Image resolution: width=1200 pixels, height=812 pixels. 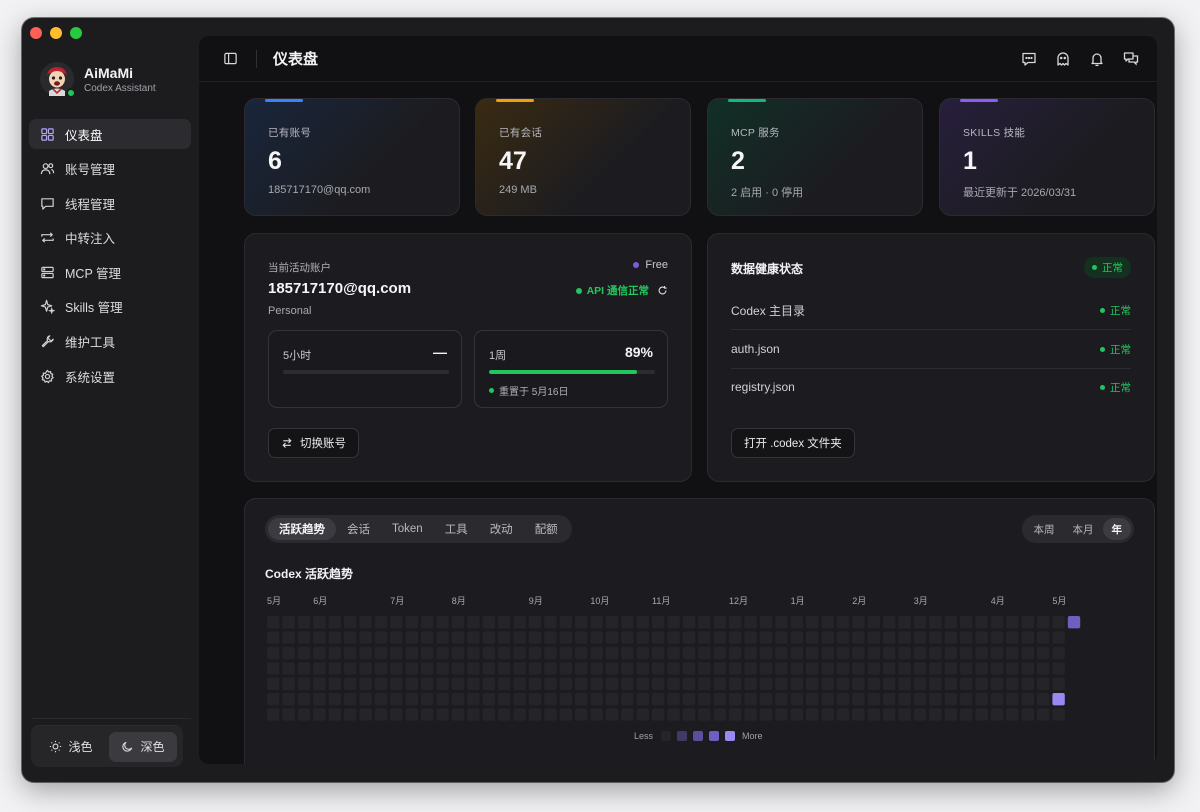 What do you see at coordinates (815, 157) in the screenshot?
I see `stat-card-mcp: MCP 服务 2 2 启用 · 0 停用` at bounding box center [815, 157].